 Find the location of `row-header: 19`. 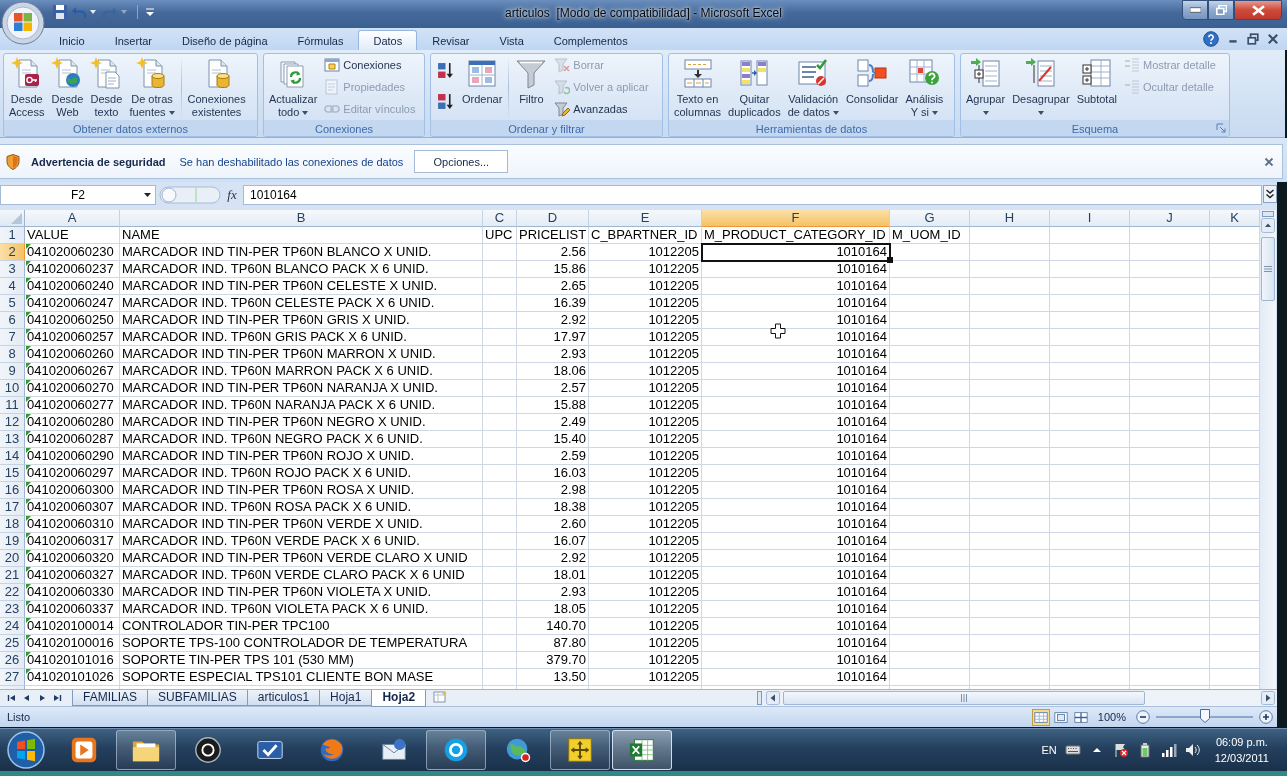

row-header: 19 is located at coordinates (12, 541).